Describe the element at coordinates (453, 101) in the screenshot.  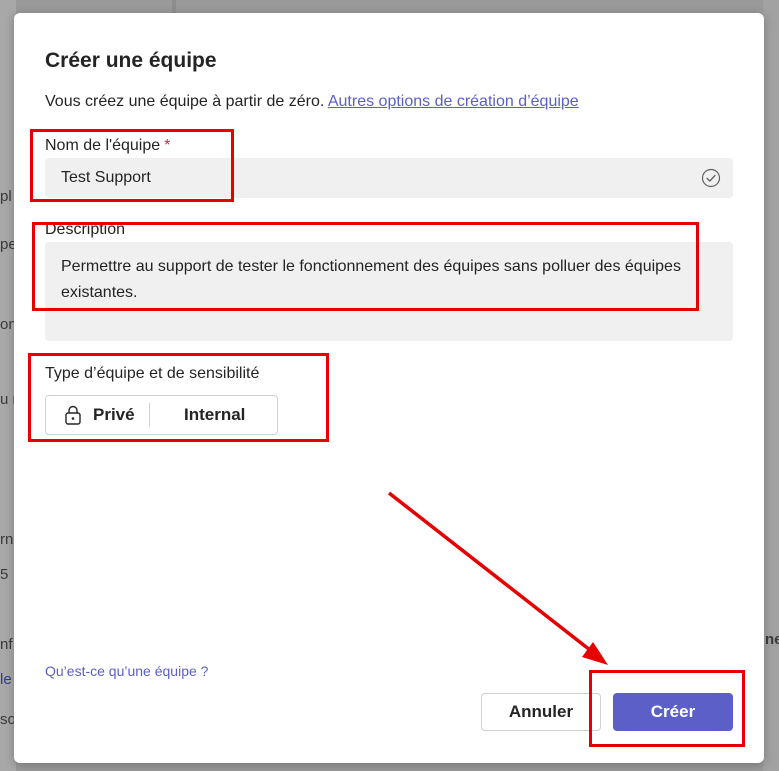
I see `other-options-link: Autres options de création d’équipe` at that location.